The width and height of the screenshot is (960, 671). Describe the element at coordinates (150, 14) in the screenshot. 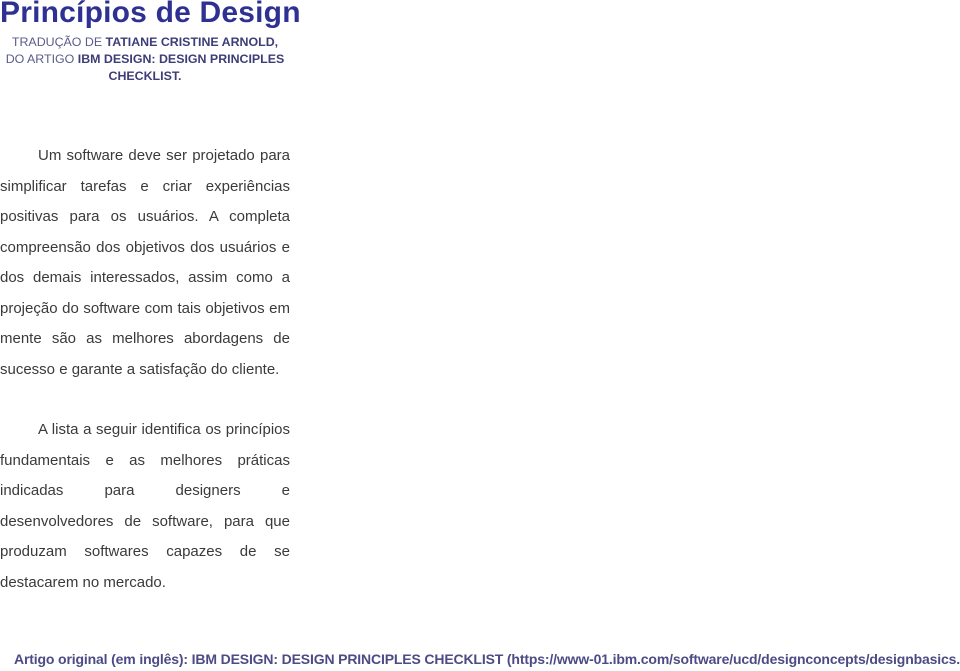

I see `page-title: Princípios de Design` at that location.